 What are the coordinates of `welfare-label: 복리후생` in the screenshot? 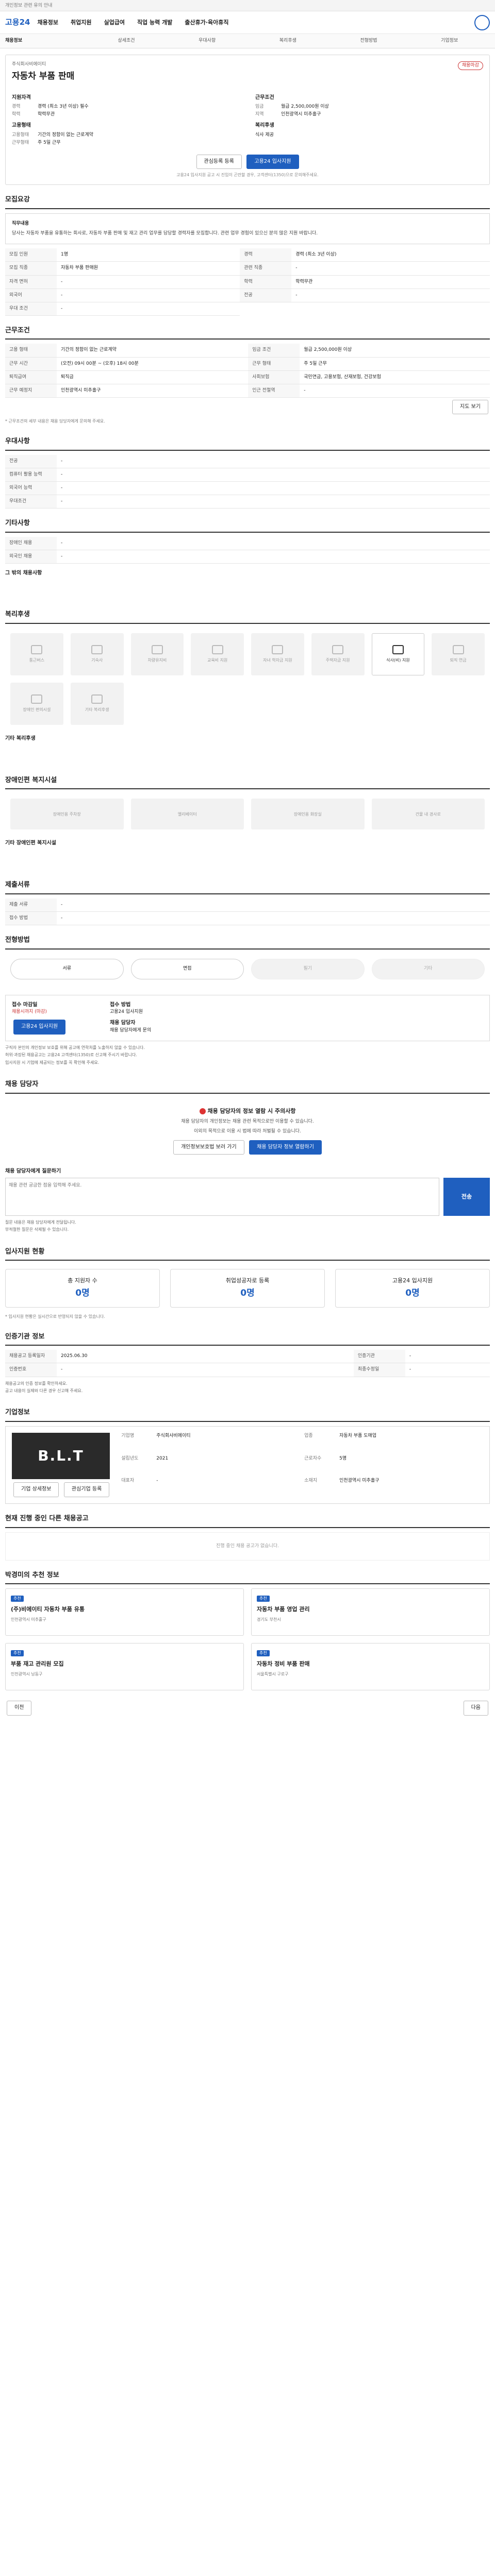 It's located at (264, 126).